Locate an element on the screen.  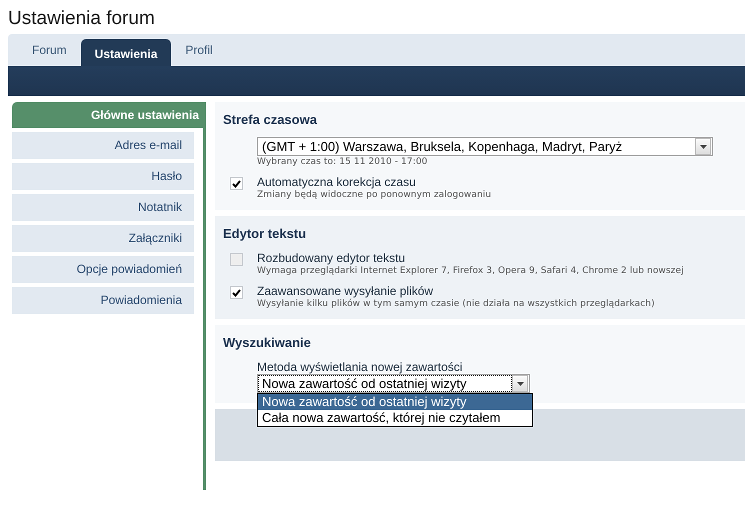
hint-text: Wymaga przeglądarki Internet Explorer 7, Firefox 3, Opera 9, Safari 4, Chrome 2 lub nowszej is located at coordinates (470, 271).